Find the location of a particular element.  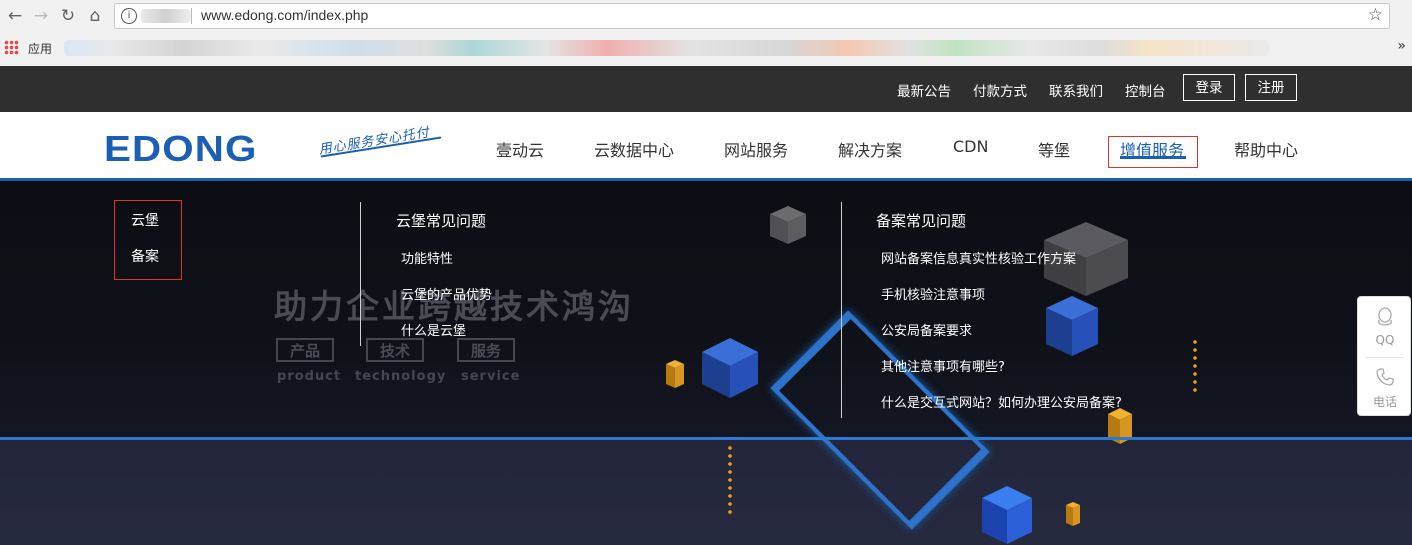

home-icon: ⌂ is located at coordinates (95, 16).